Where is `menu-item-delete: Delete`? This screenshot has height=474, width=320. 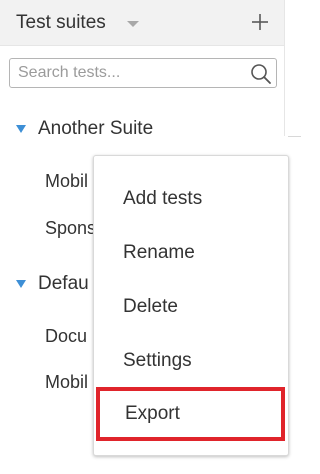 menu-item-delete: Delete is located at coordinates (191, 307).